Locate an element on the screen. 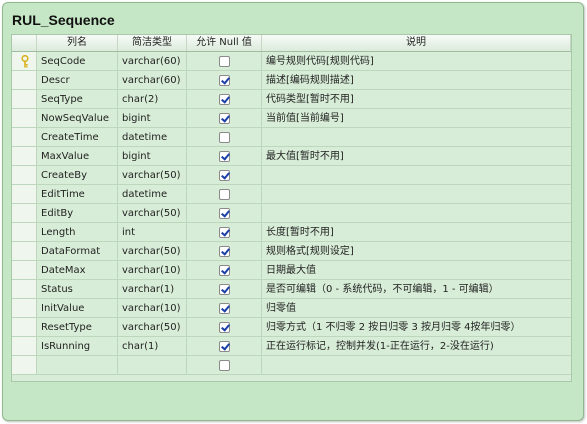 The image size is (587, 424). column-name-cell: Status is located at coordinates (77, 289).